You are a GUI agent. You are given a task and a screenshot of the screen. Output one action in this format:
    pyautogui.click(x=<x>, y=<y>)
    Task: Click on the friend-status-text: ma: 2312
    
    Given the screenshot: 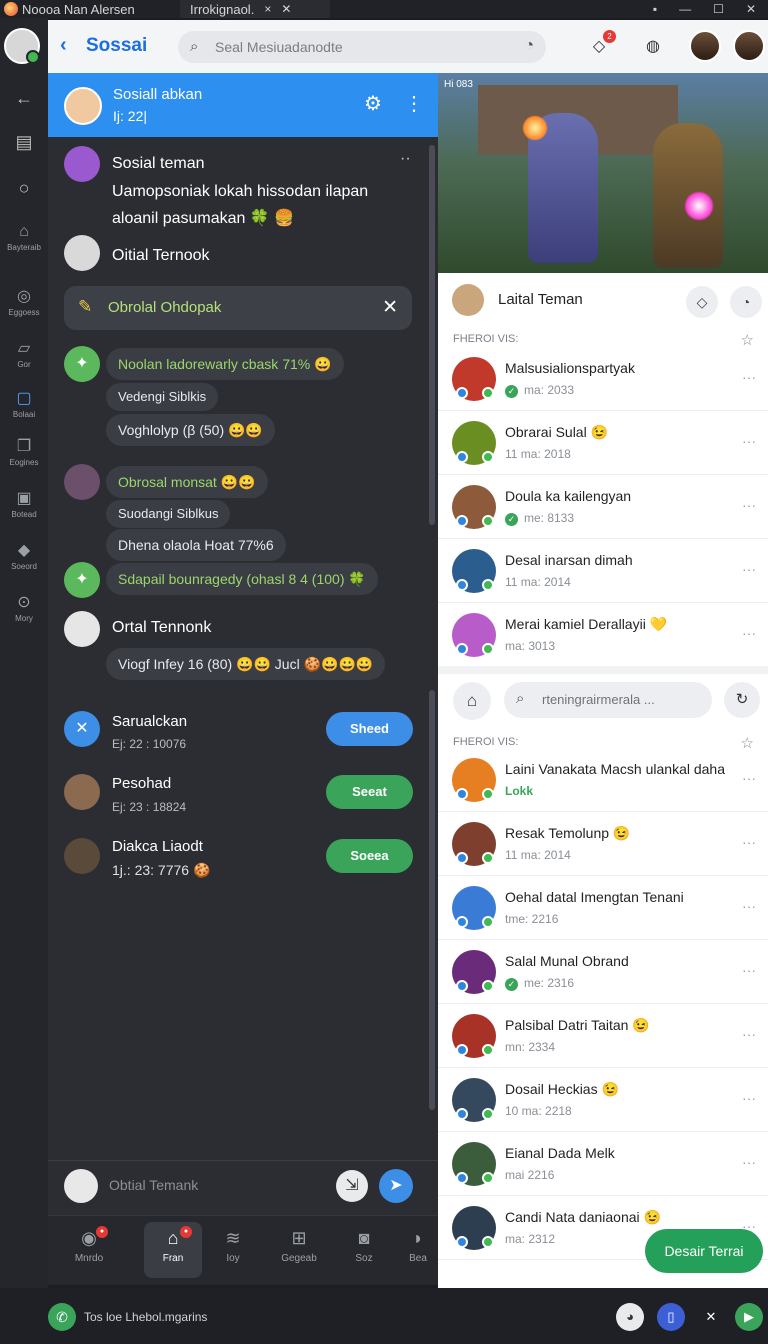 What is the action you would take?
    pyautogui.click(x=530, y=1239)
    